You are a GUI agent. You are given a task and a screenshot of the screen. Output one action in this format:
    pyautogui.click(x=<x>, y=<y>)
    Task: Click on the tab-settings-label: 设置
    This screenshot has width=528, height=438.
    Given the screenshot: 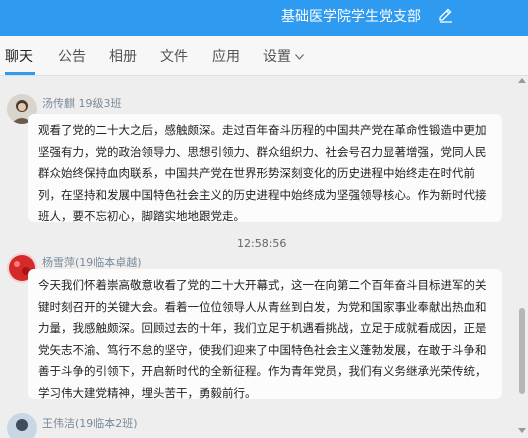 What is the action you would take?
    pyautogui.click(x=277, y=57)
    